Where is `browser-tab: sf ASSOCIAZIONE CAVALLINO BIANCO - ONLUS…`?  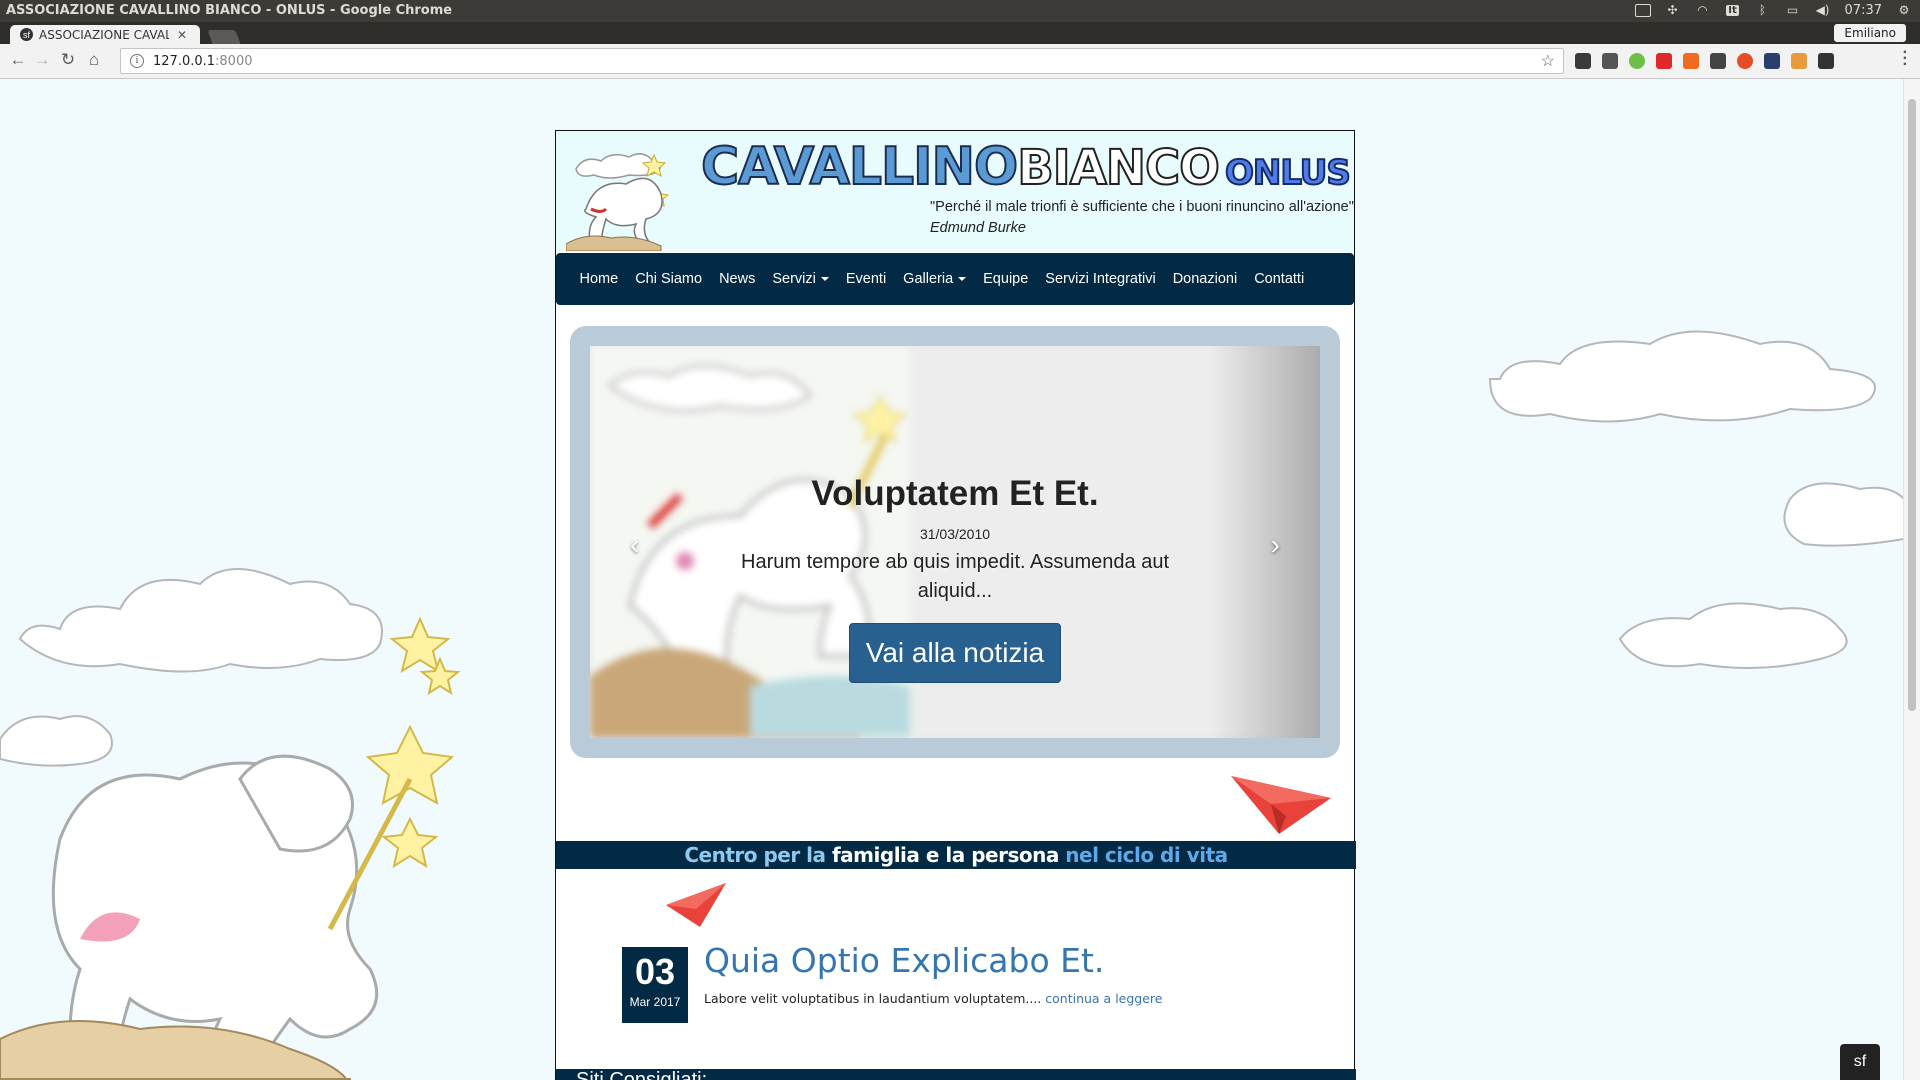
browser-tab: sf ASSOCIAZIONE CAVALLINO BIANCO - ONLUS… is located at coordinates (105, 34).